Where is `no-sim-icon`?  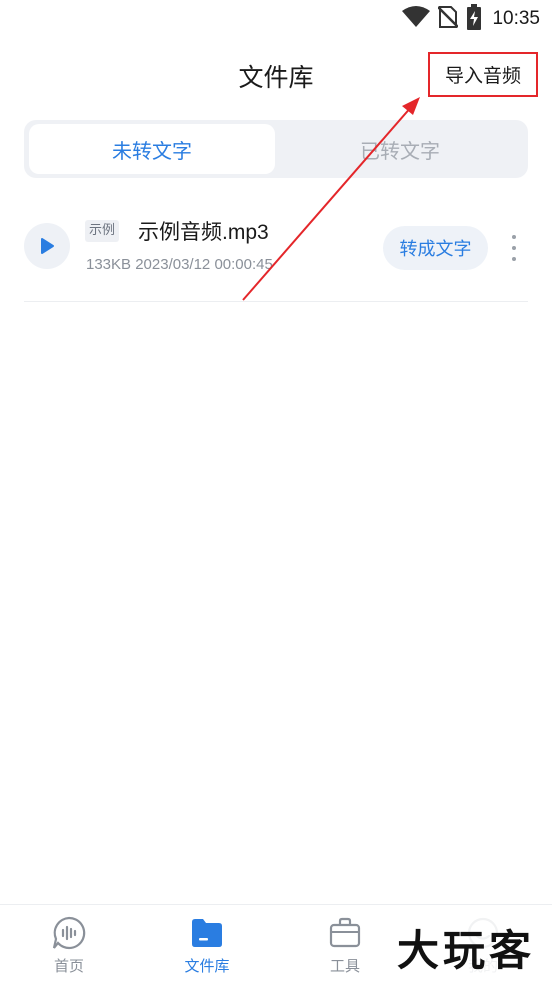
no-sim-icon is located at coordinates (448, 19).